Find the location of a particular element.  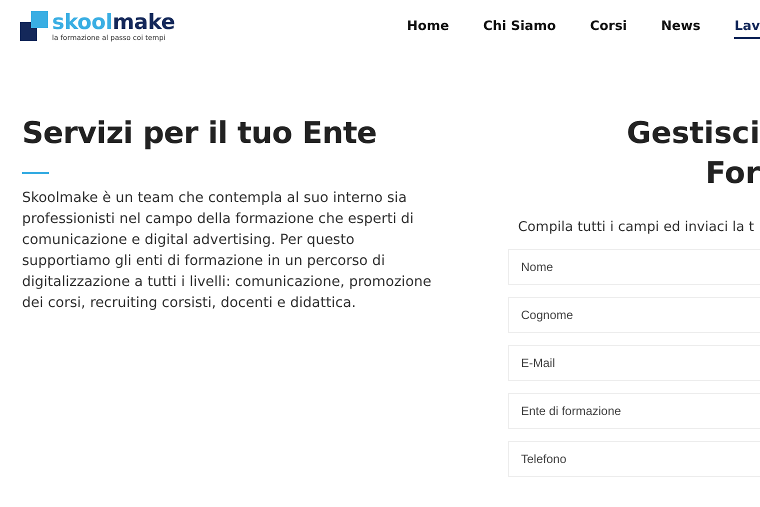

nav-link: Home is located at coordinates (428, 29).